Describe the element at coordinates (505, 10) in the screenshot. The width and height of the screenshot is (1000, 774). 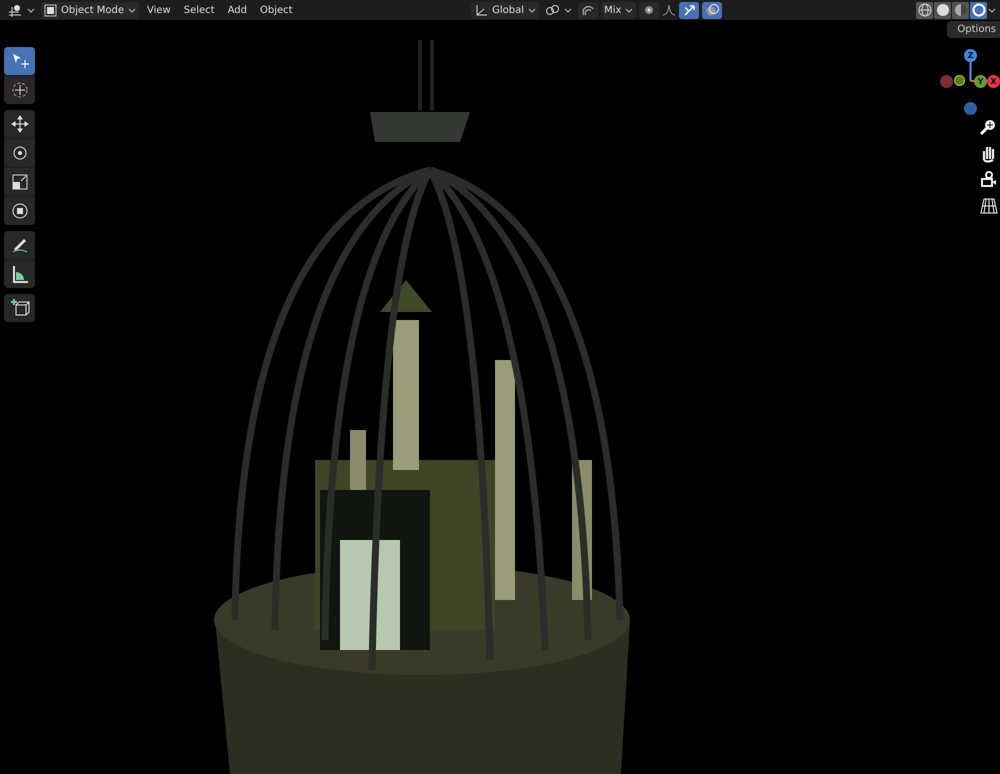
I see `orientation-dropdown: Global` at that location.